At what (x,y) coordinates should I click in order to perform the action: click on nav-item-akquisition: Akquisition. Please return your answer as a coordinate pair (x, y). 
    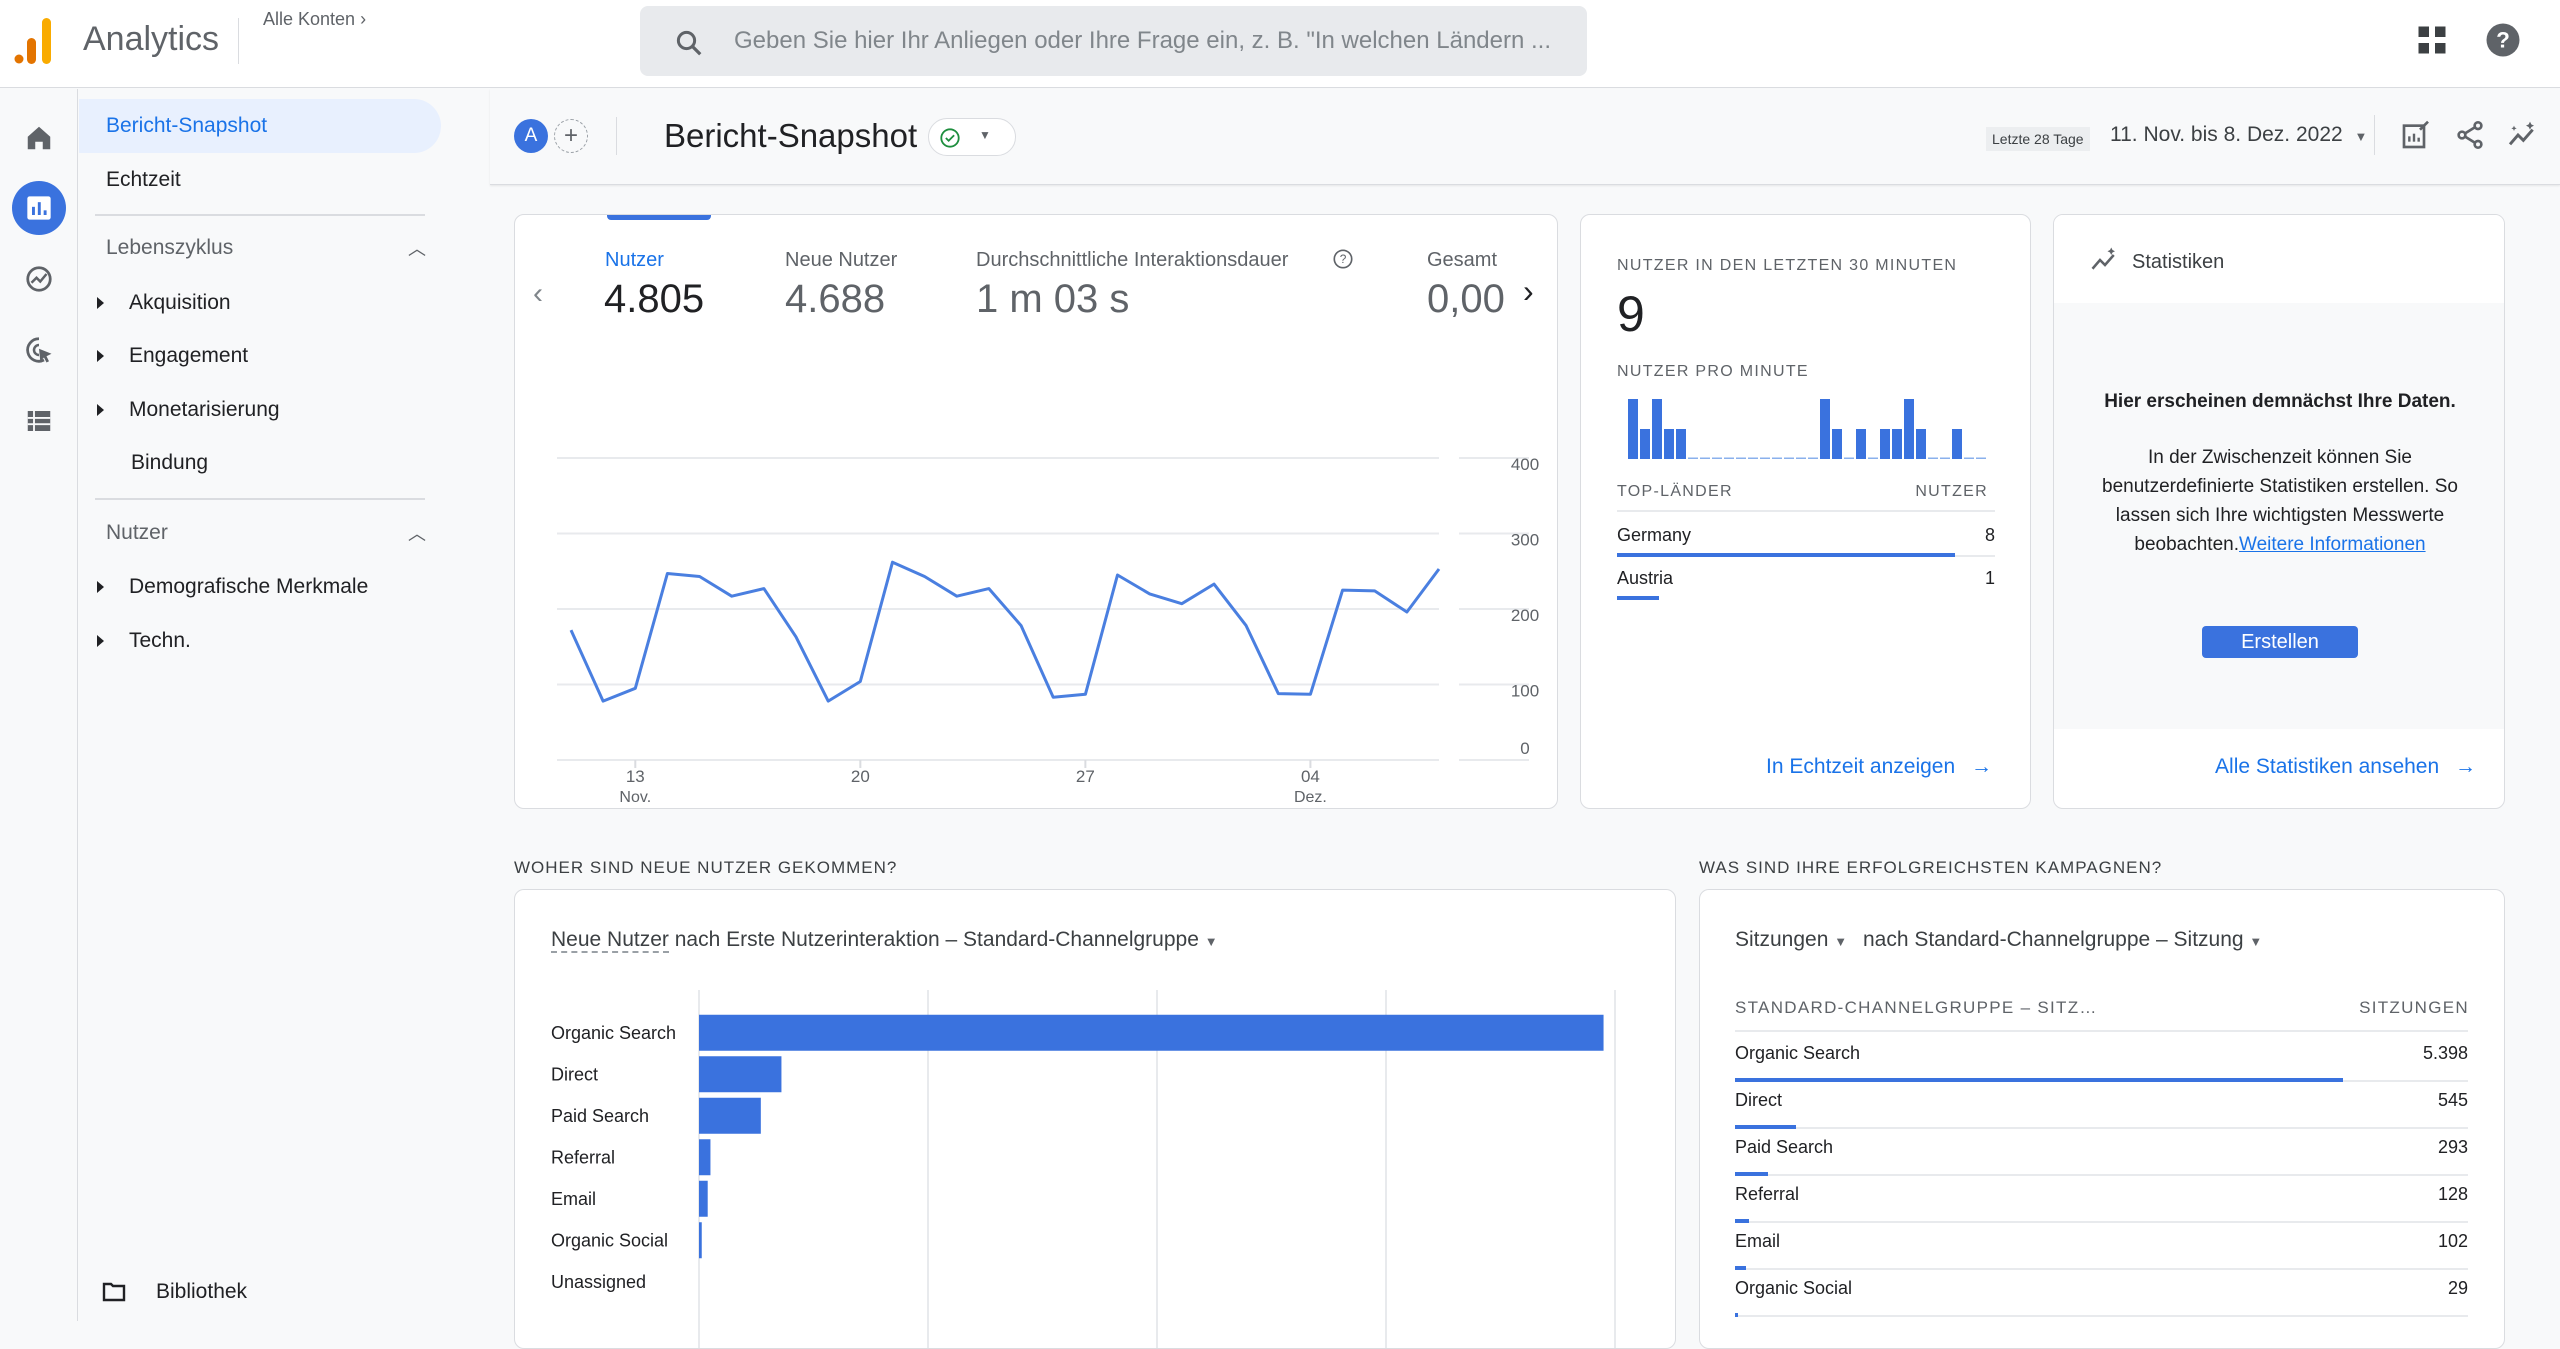
    Looking at the image, I should click on (155, 303).